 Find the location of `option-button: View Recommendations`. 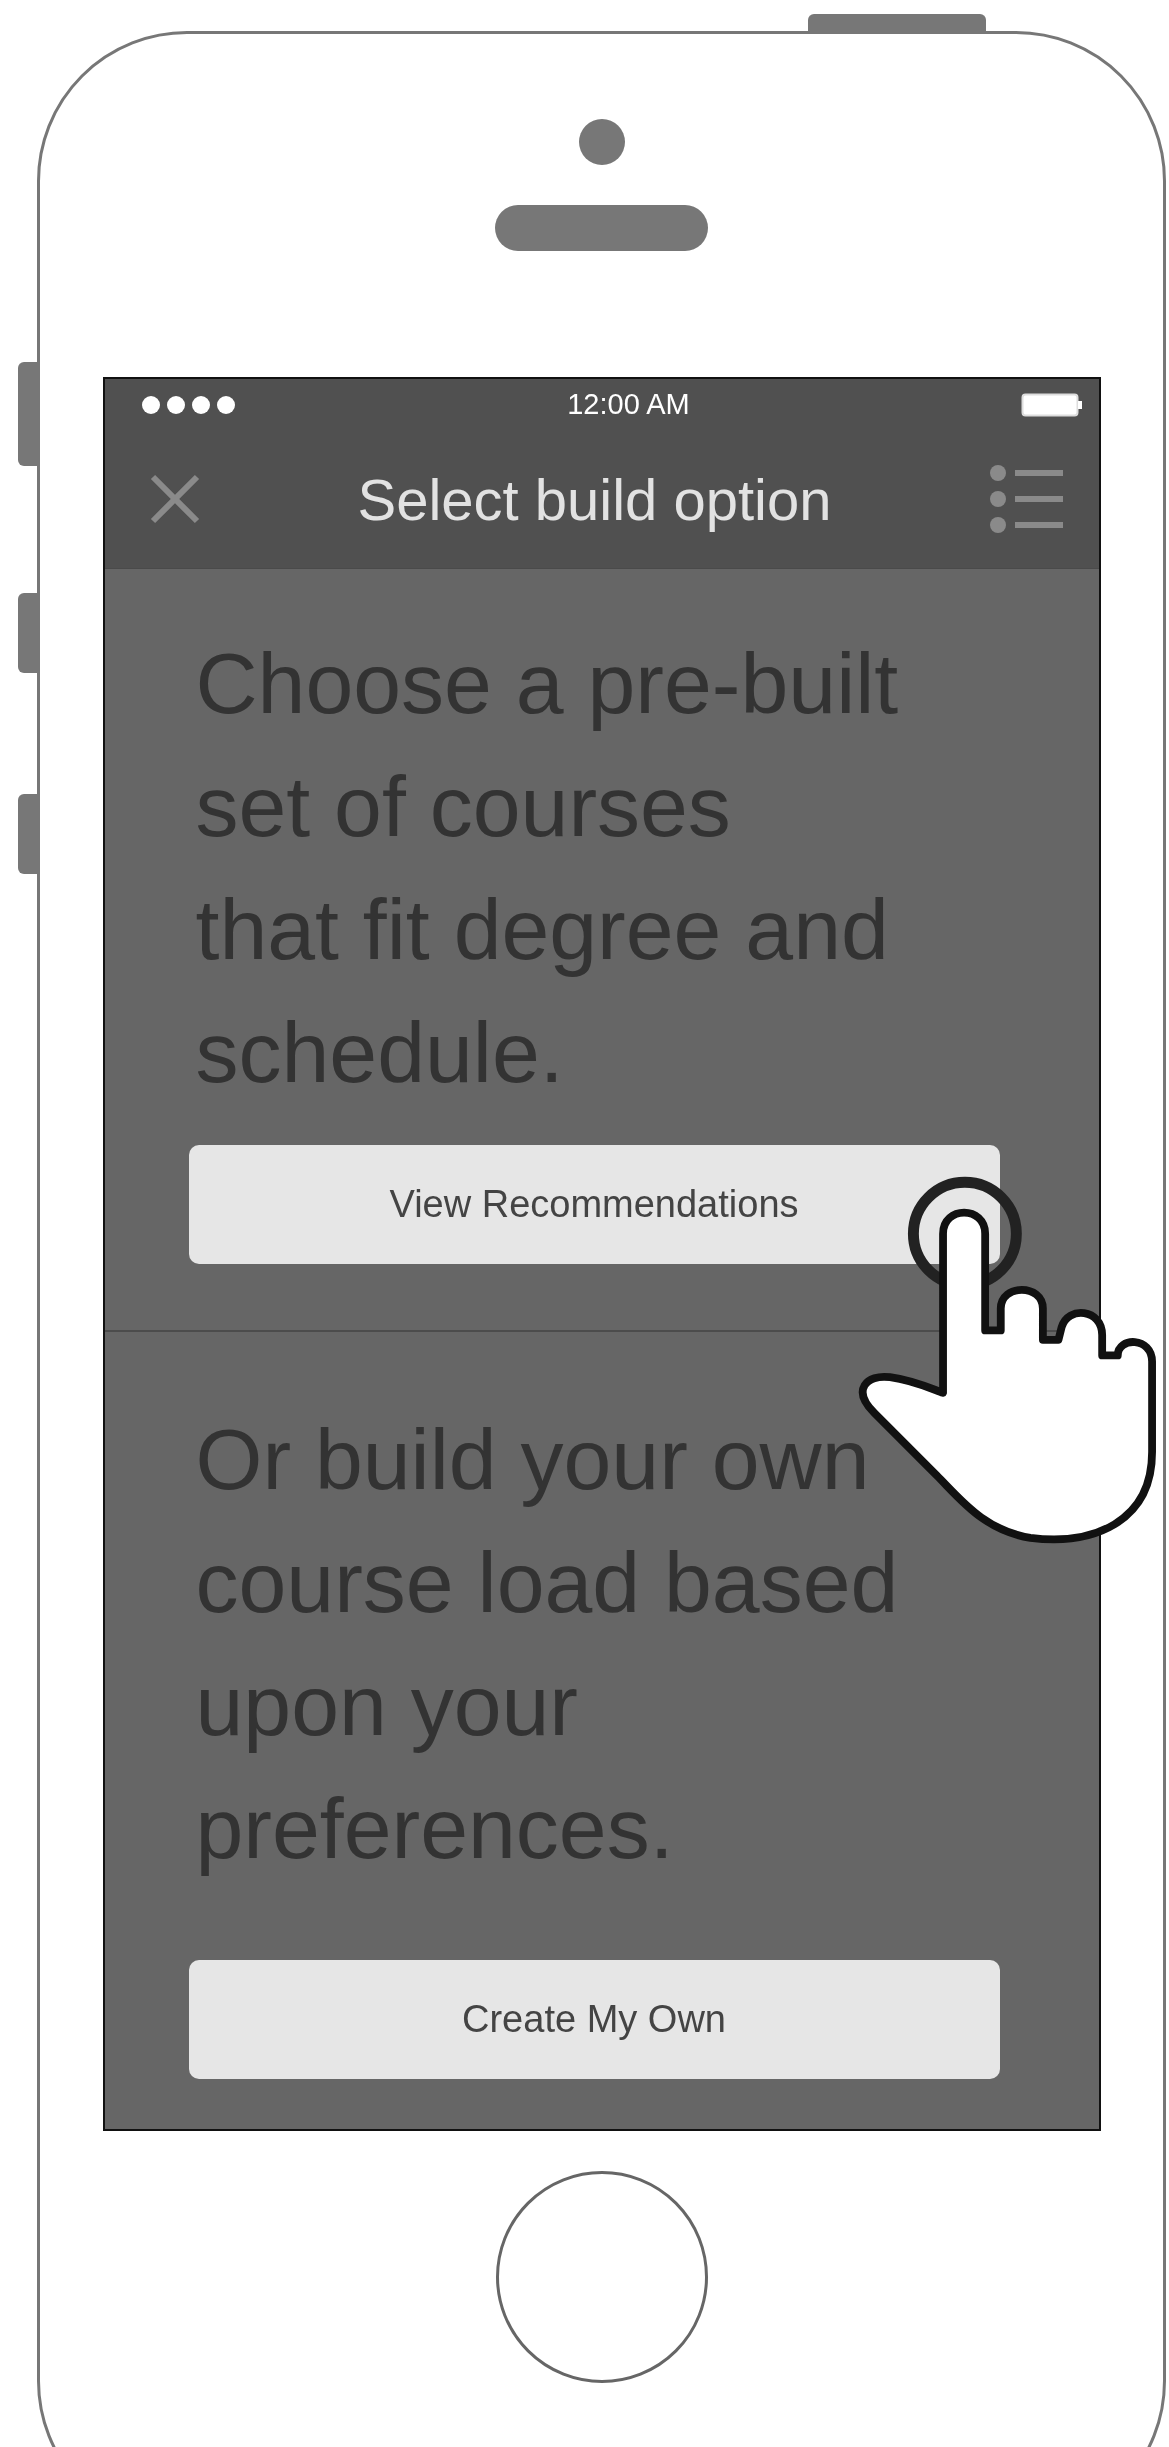

option-button: View Recommendations is located at coordinates (594, 1204).